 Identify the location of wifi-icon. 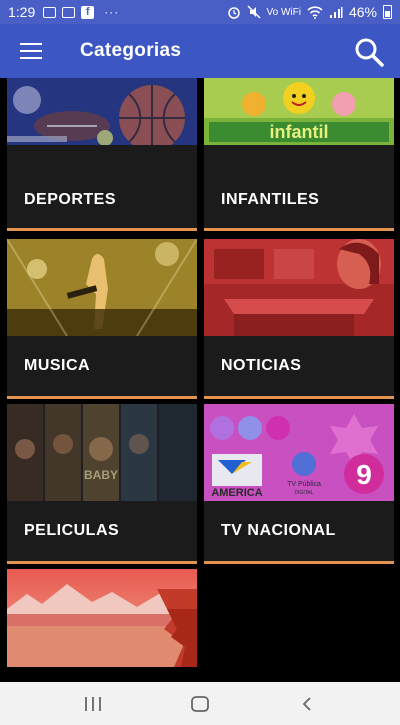
(315, 12).